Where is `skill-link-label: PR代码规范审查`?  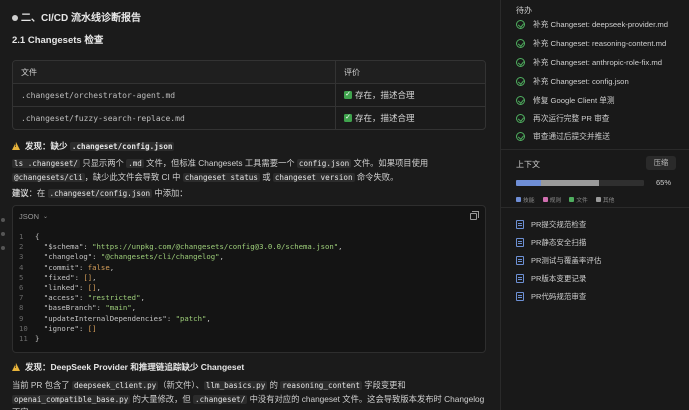 skill-link-label: PR代码规范审查 is located at coordinates (559, 296).